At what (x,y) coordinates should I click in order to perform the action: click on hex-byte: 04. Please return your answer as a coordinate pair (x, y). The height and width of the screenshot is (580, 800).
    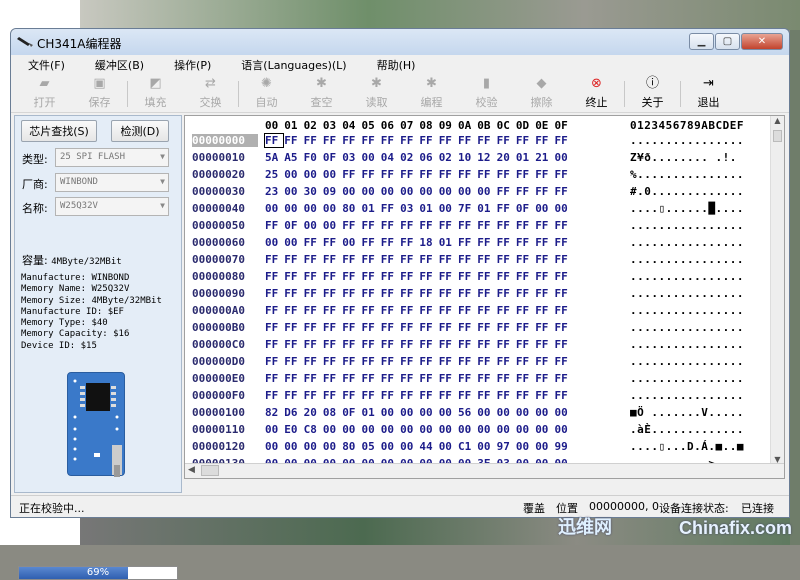
    Looking at the image, I should click on (390, 157).